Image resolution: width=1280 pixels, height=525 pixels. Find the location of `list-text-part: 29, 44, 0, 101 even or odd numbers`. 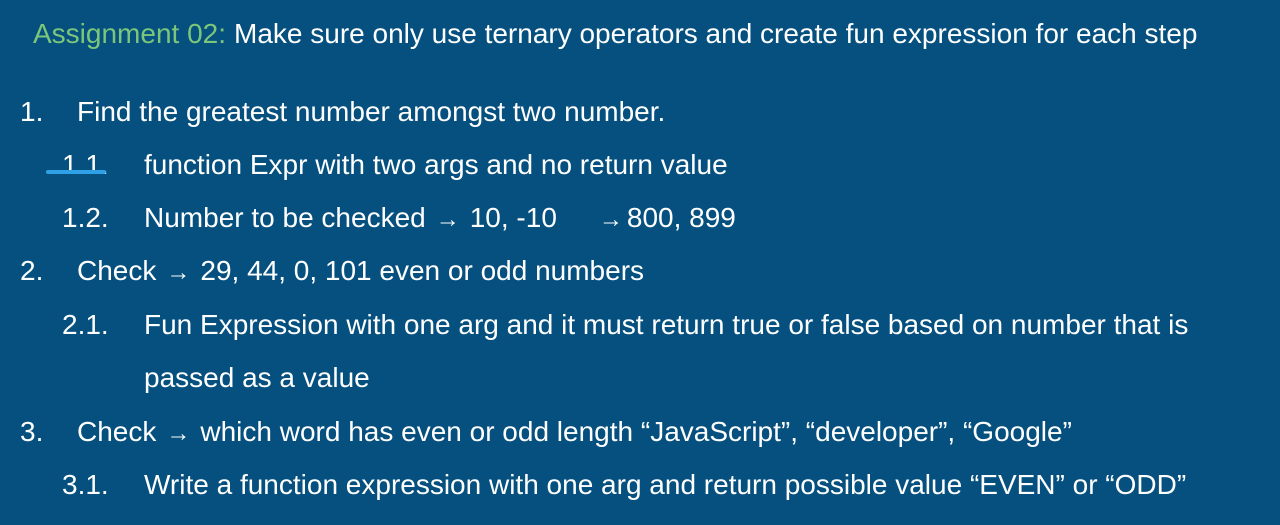

list-text-part: 29, 44, 0, 101 even or odd numbers is located at coordinates (422, 270).